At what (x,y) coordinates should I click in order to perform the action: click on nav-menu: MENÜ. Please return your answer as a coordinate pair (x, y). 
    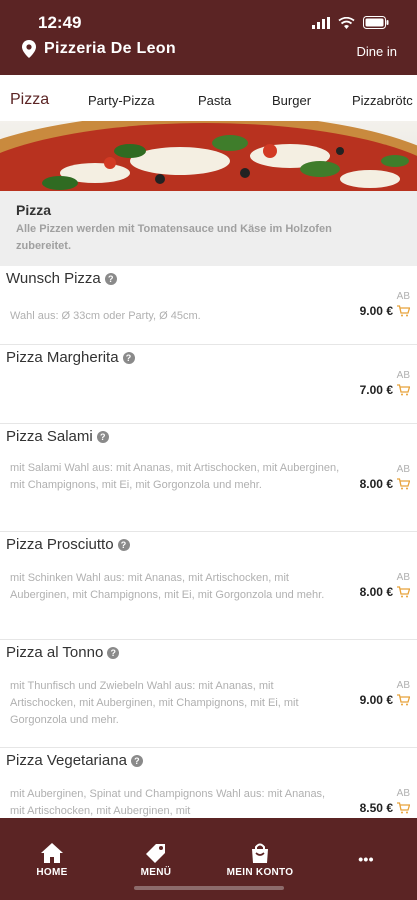
    Looking at the image, I should click on (156, 860).